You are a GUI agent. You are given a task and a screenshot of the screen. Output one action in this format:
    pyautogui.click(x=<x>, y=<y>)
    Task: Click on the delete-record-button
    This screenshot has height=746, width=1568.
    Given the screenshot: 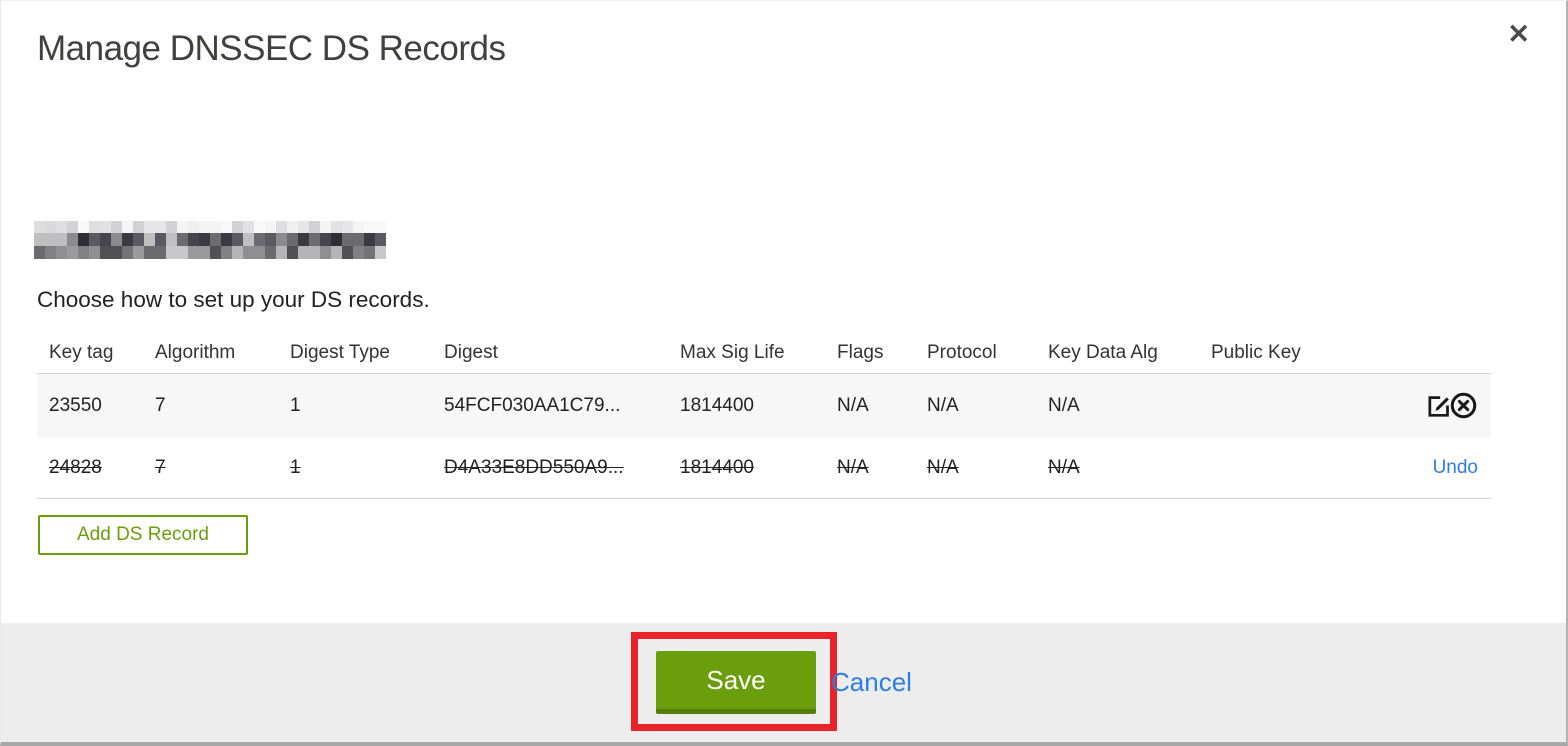 What is the action you would take?
    pyautogui.click(x=1463, y=405)
    